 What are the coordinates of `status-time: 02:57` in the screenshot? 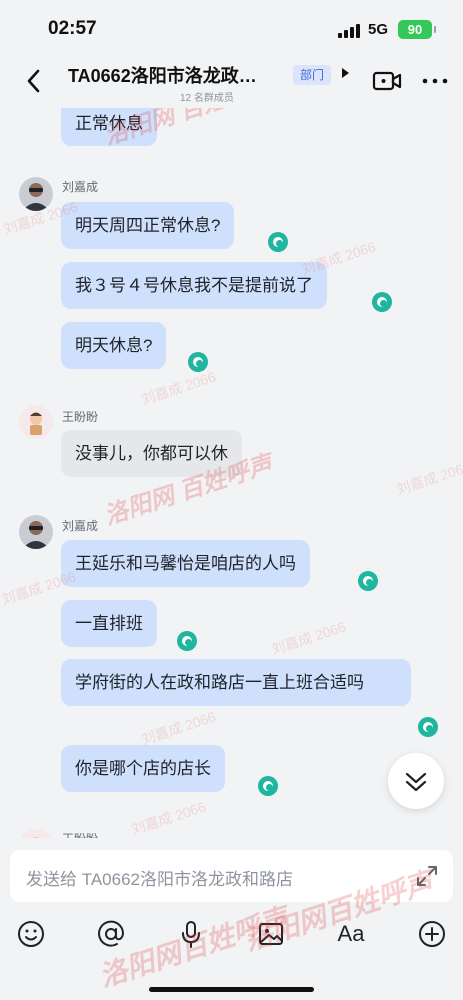 It's located at (72, 28).